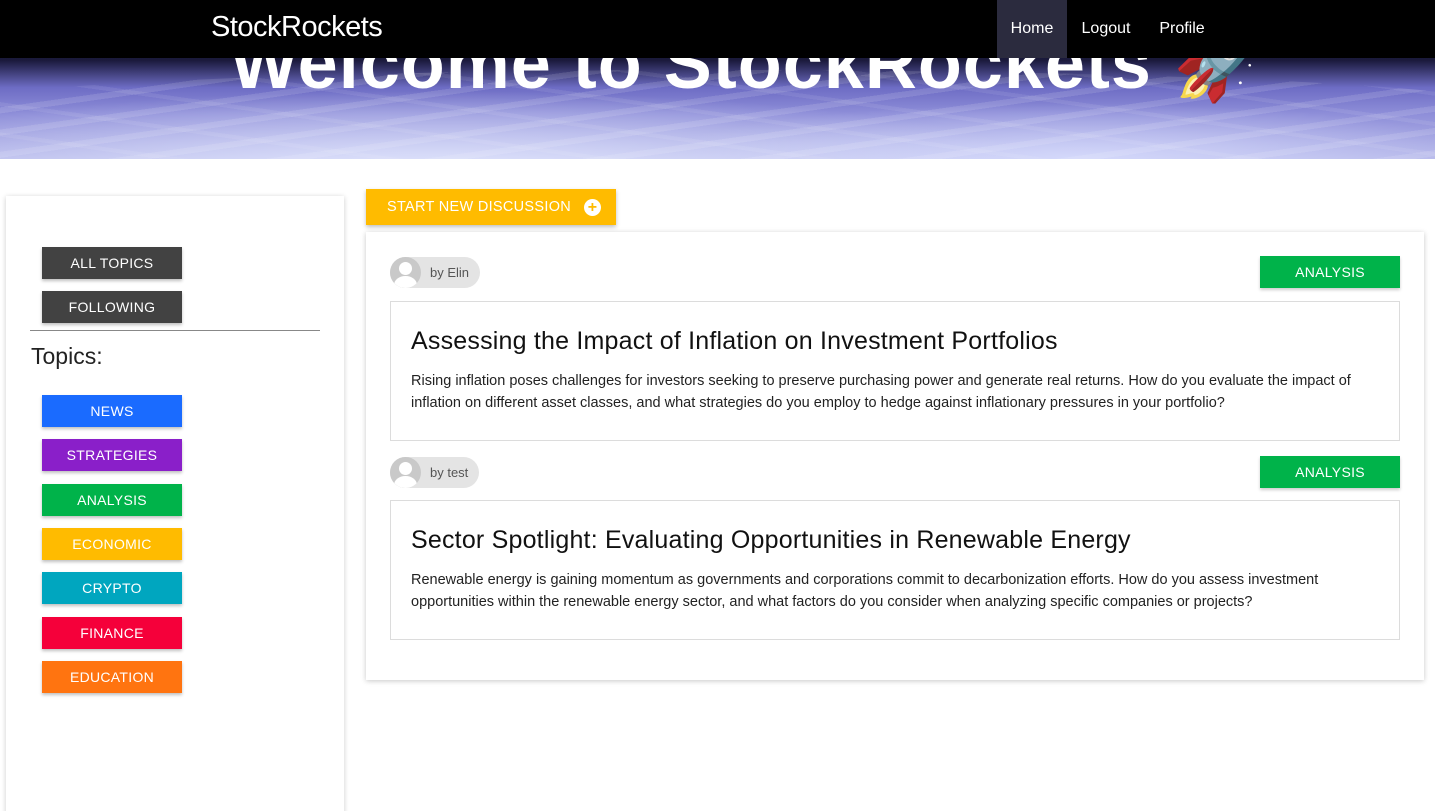 This screenshot has height=811, width=1435. I want to click on topics-heading: Topics:, so click(67, 356).